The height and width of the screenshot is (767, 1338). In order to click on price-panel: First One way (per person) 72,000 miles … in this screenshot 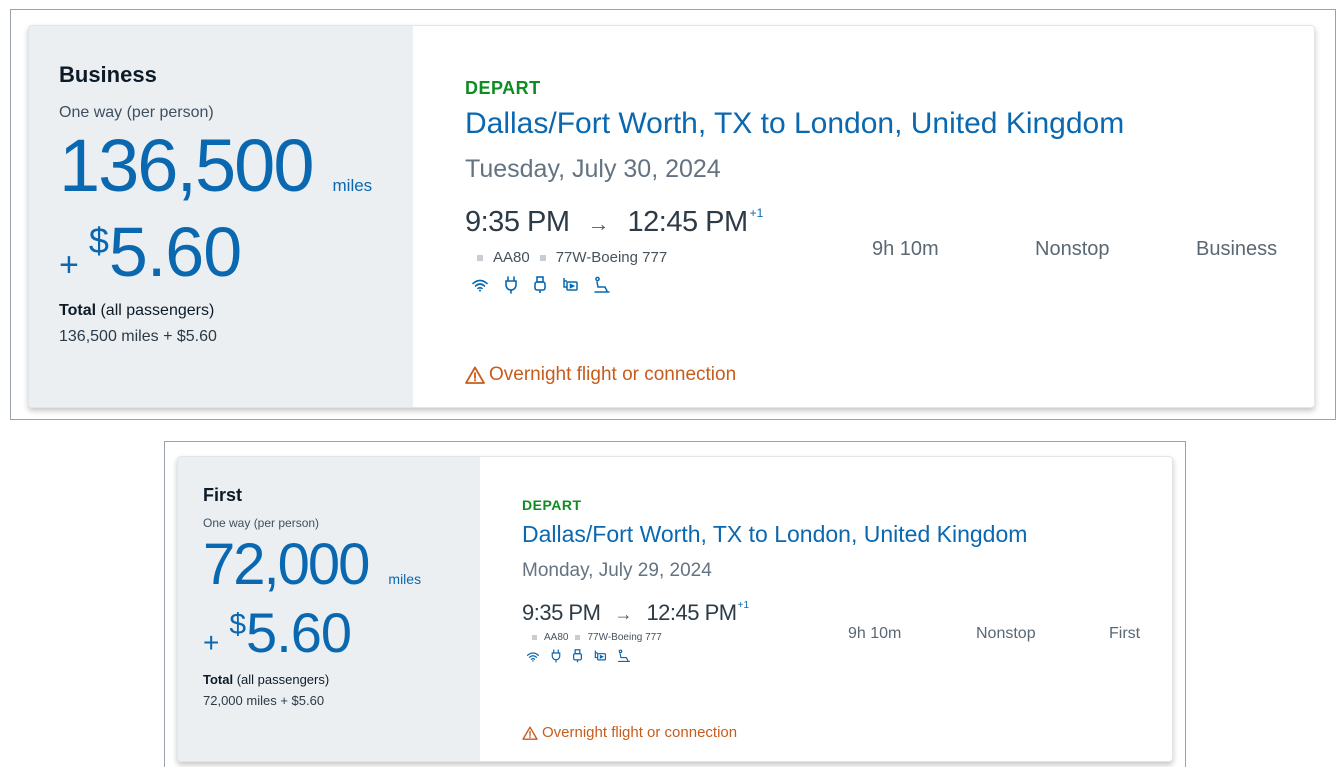, I will do `click(329, 609)`.